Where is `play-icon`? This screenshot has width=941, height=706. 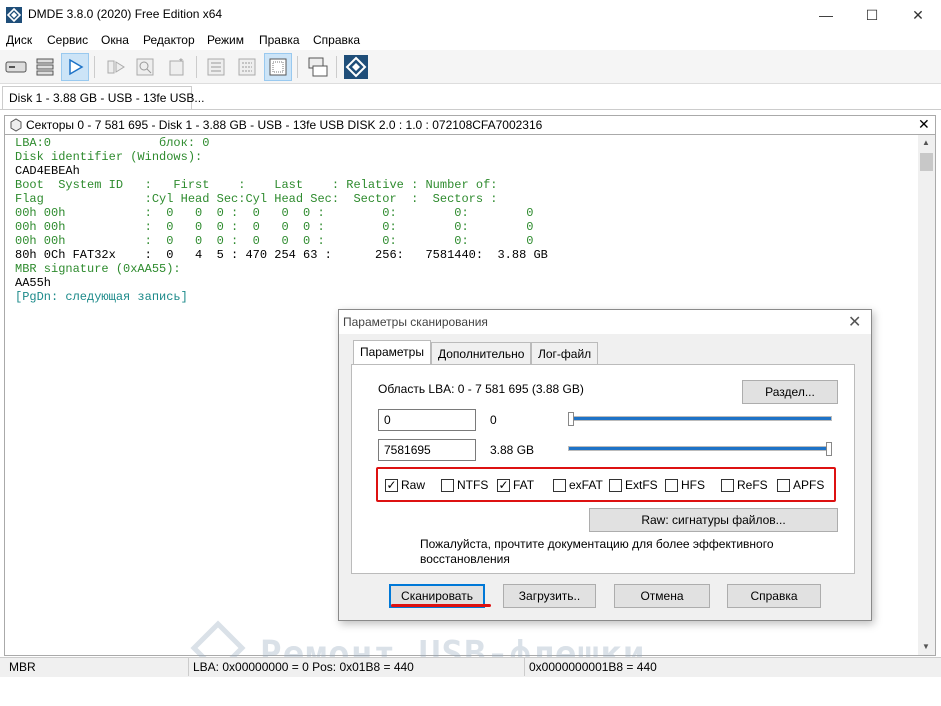
play-icon is located at coordinates (75, 67).